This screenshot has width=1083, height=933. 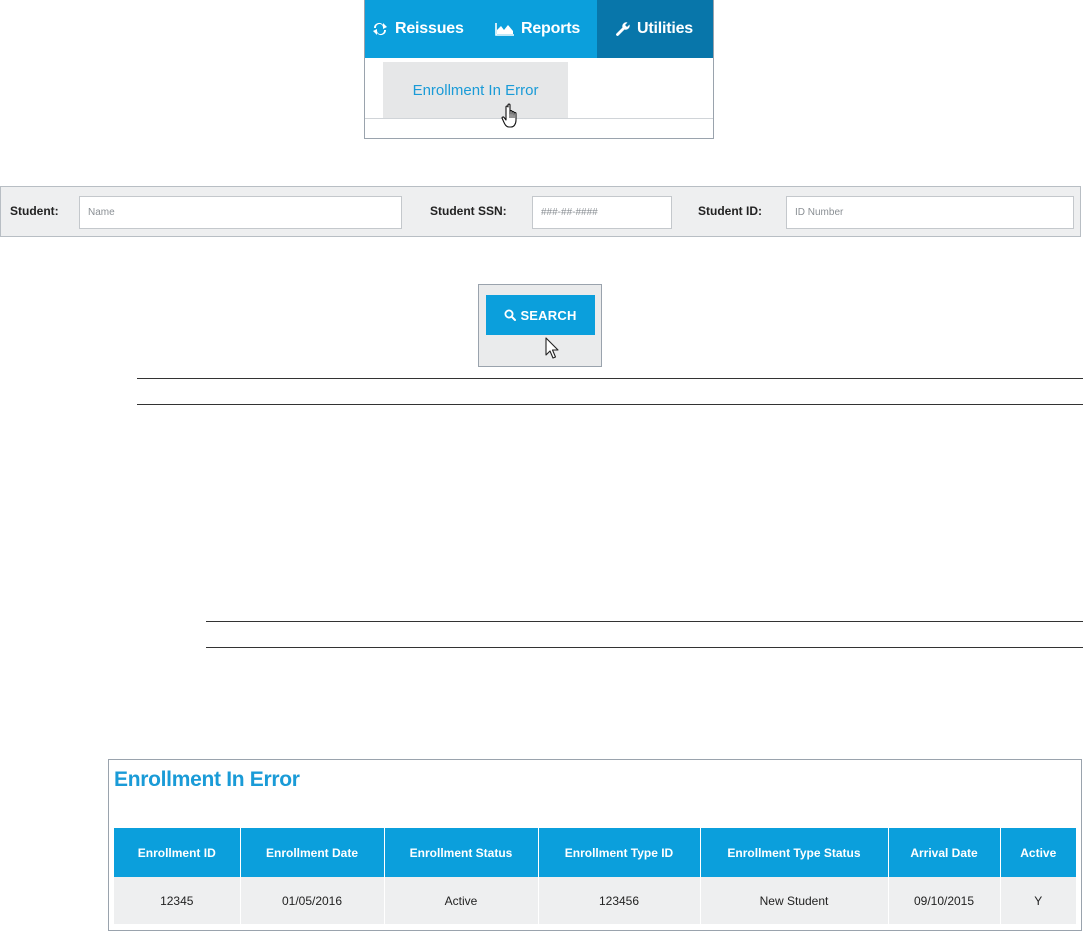 I want to click on search-fields-bar: Student: Student SSN: Student ID:, so click(x=540, y=211).